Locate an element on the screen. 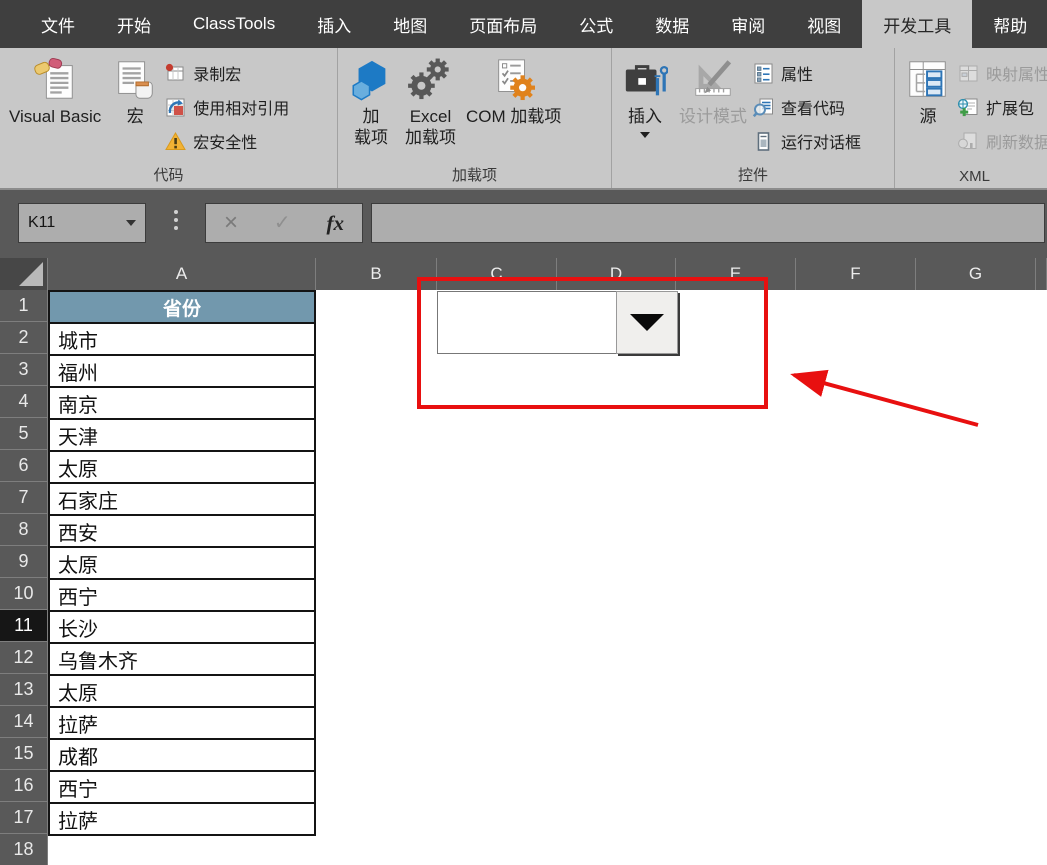 The image size is (1047, 865). column-header-F: F is located at coordinates (856, 274).